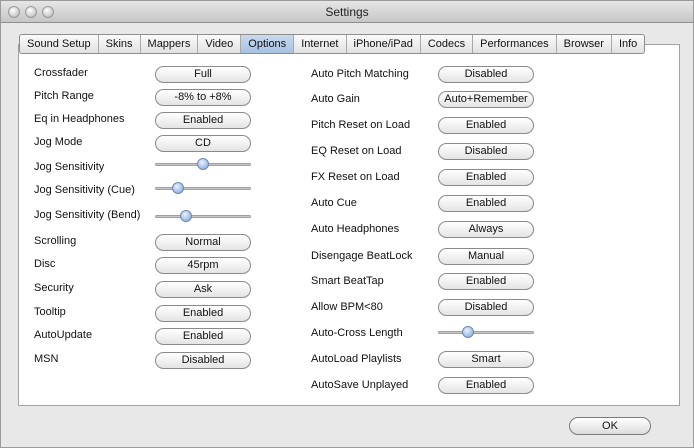  What do you see at coordinates (486, 307) in the screenshot?
I see `allow-bpm-button: Disabled` at bounding box center [486, 307].